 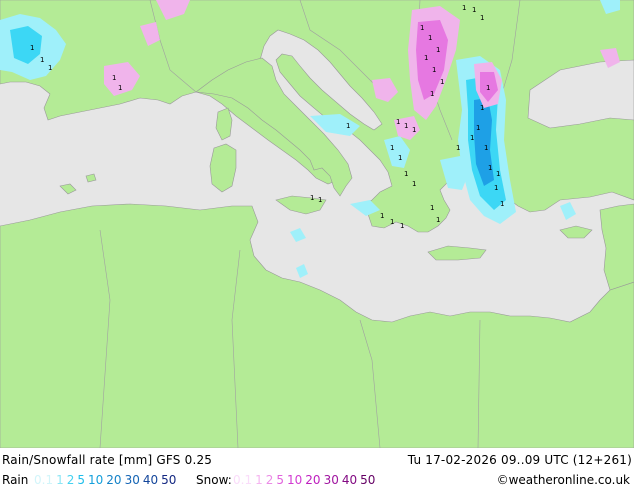 What do you see at coordinates (563, 480) in the screenshot?
I see `site-credit: ©weatheronline.co.uk` at bounding box center [563, 480].